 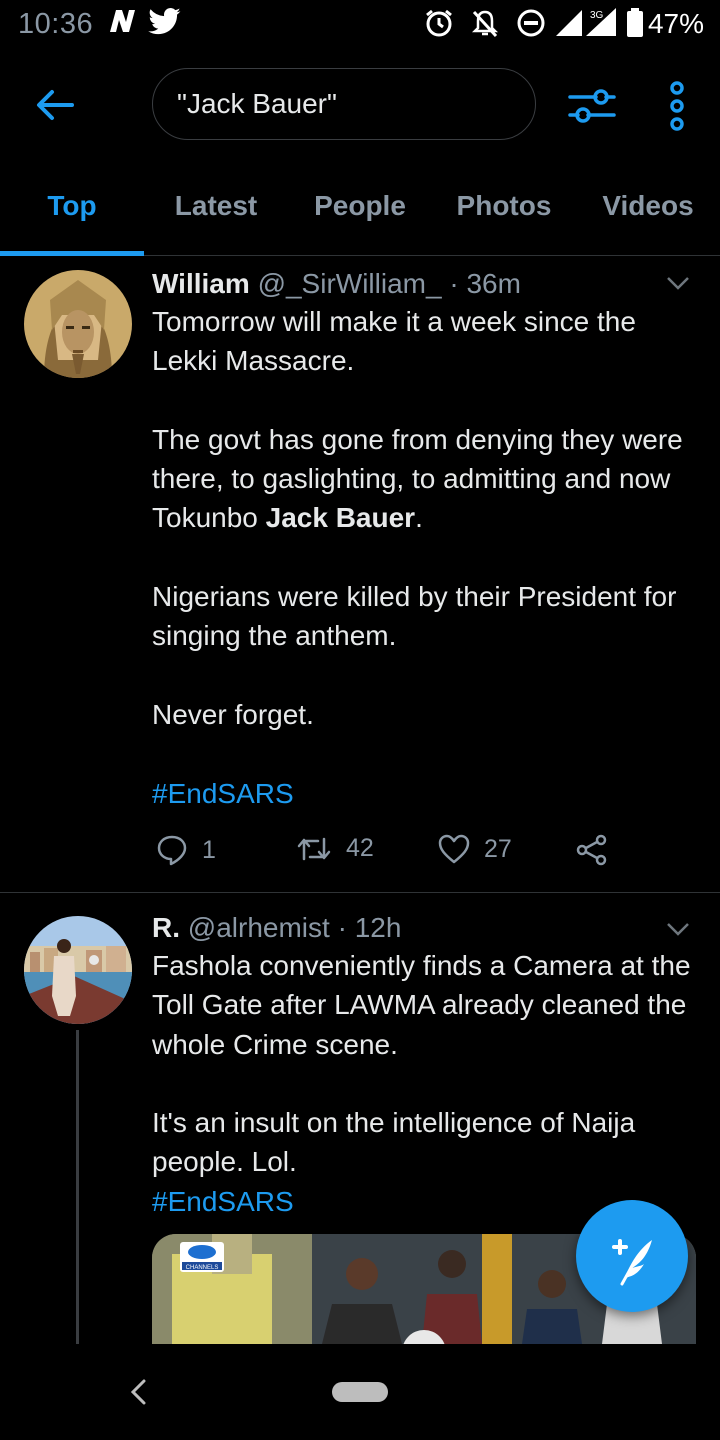 I want to click on author-name: William, so click(x=201, y=283).